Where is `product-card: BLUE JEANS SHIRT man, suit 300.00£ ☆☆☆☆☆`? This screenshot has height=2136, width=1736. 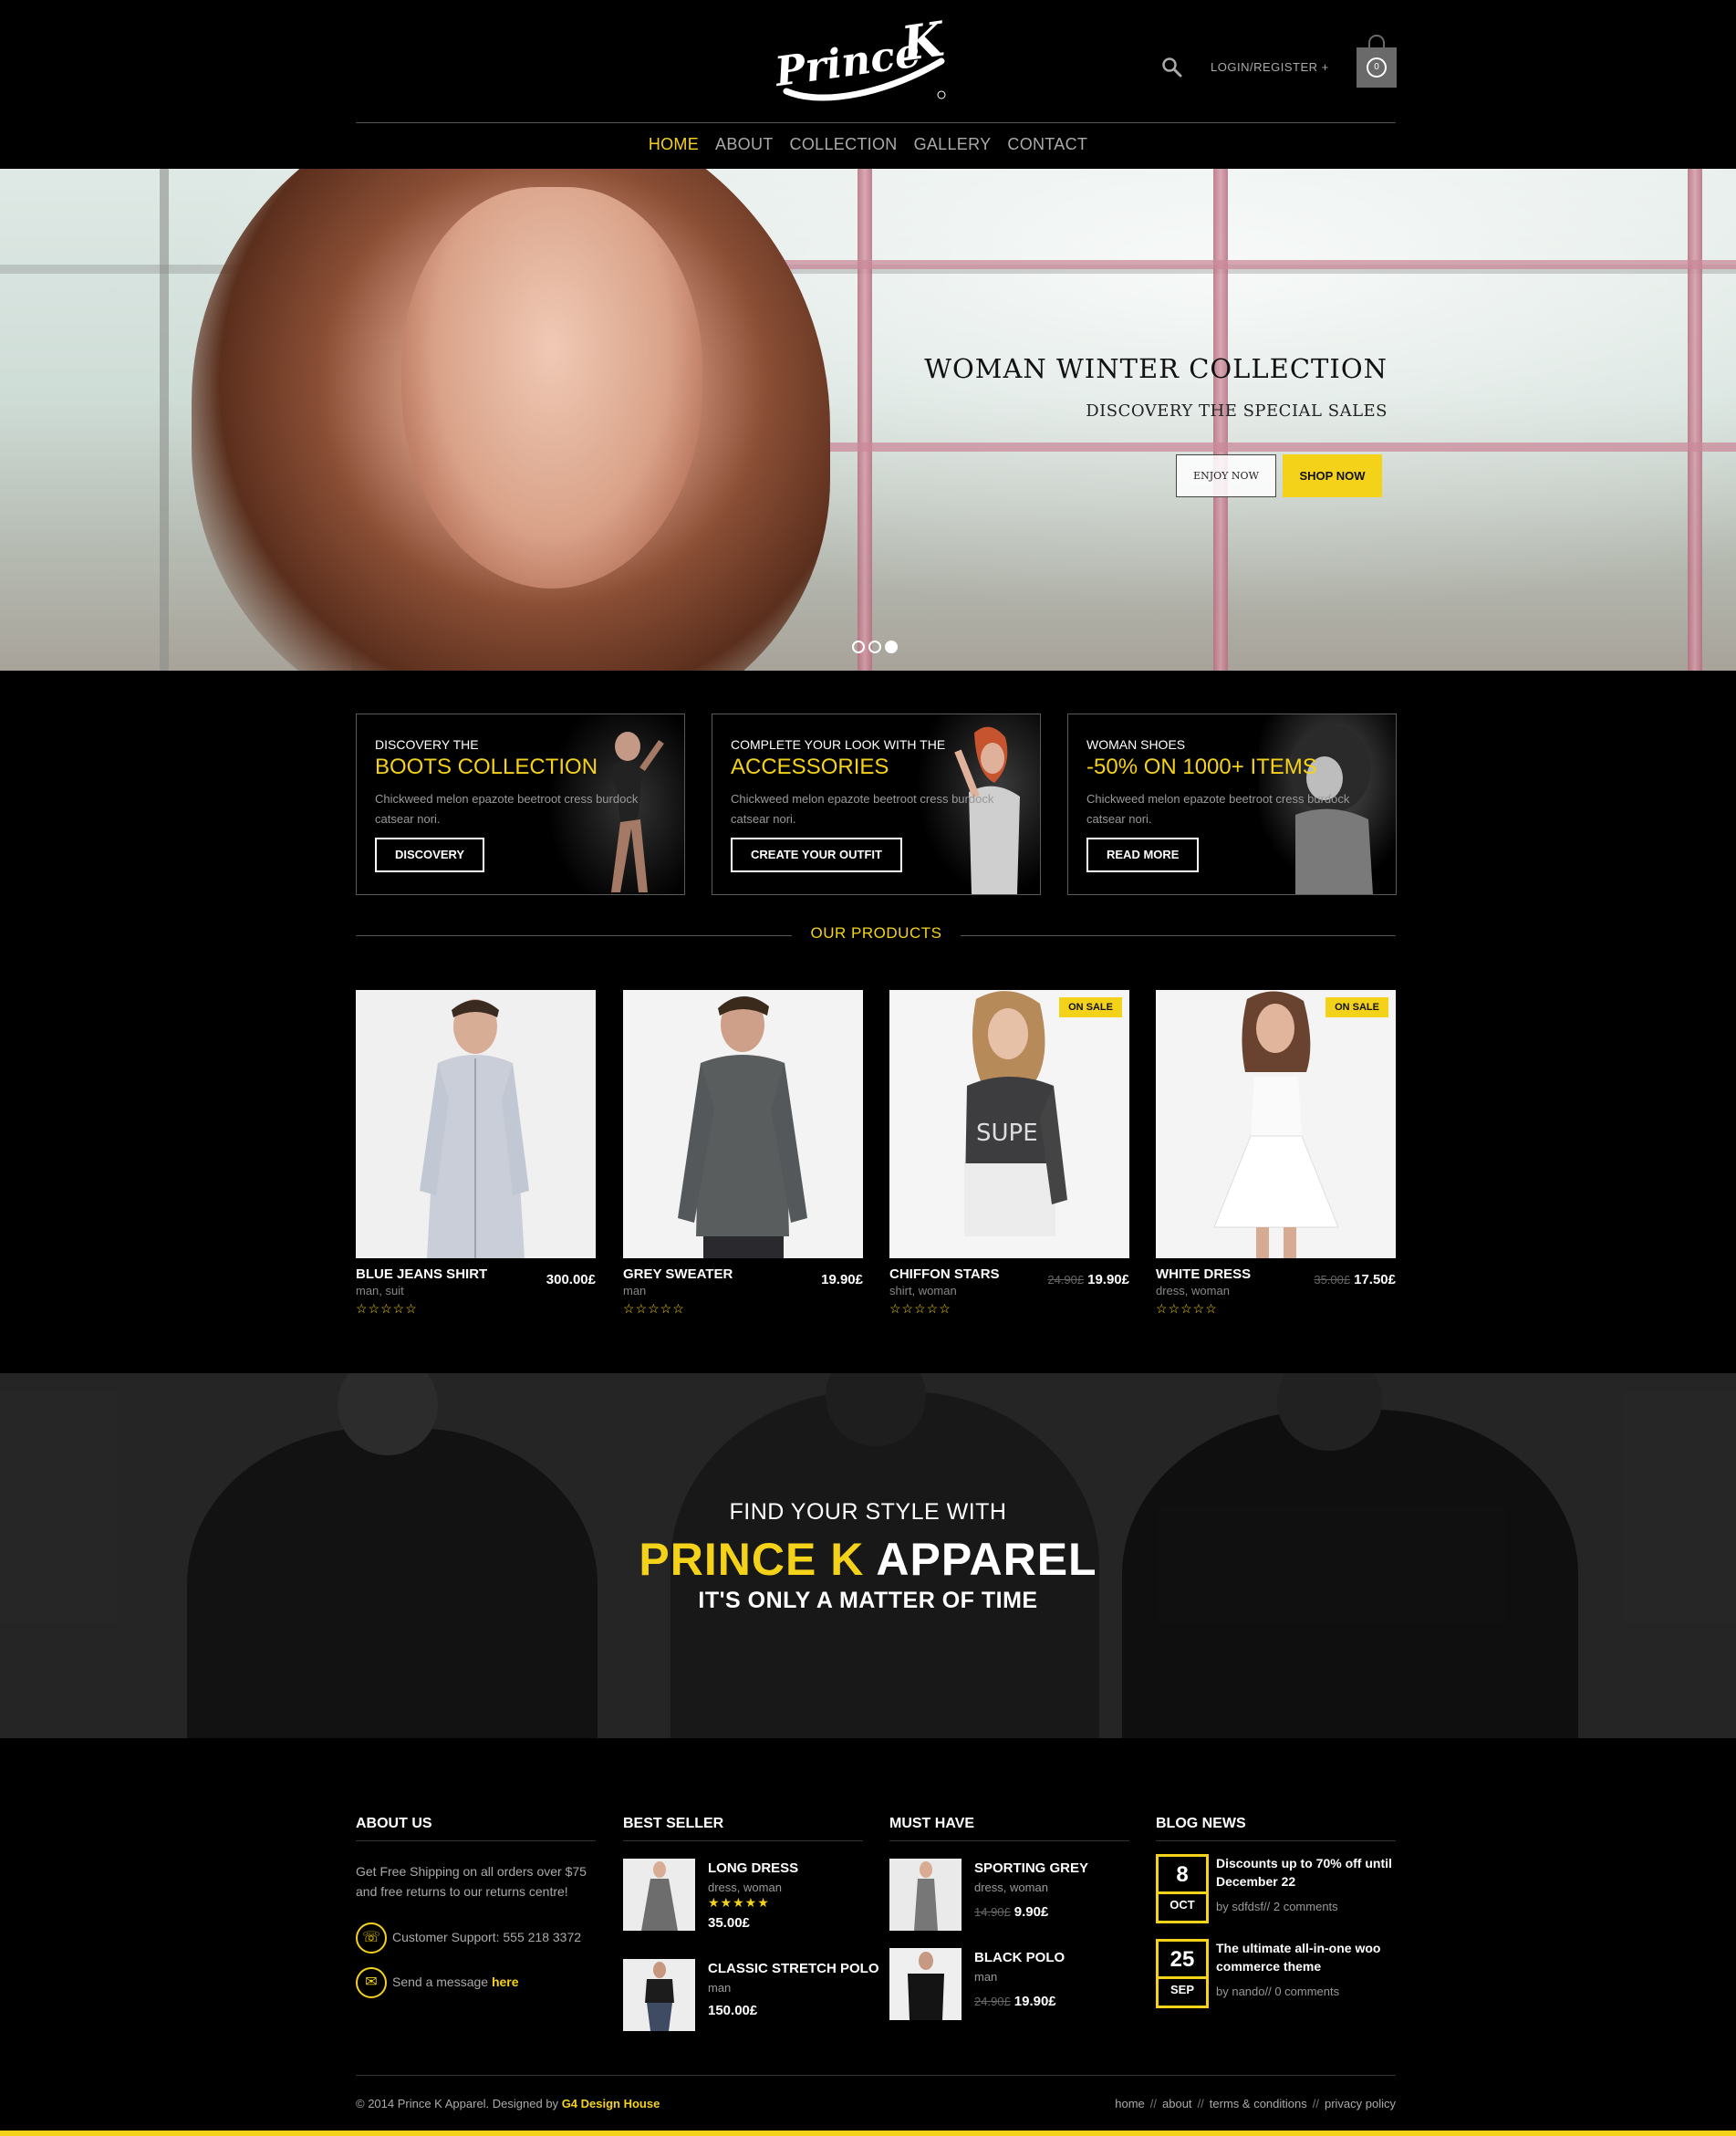 product-card: BLUE JEANS SHIRT man, suit 300.00£ ☆☆☆☆☆ is located at coordinates (476, 1153).